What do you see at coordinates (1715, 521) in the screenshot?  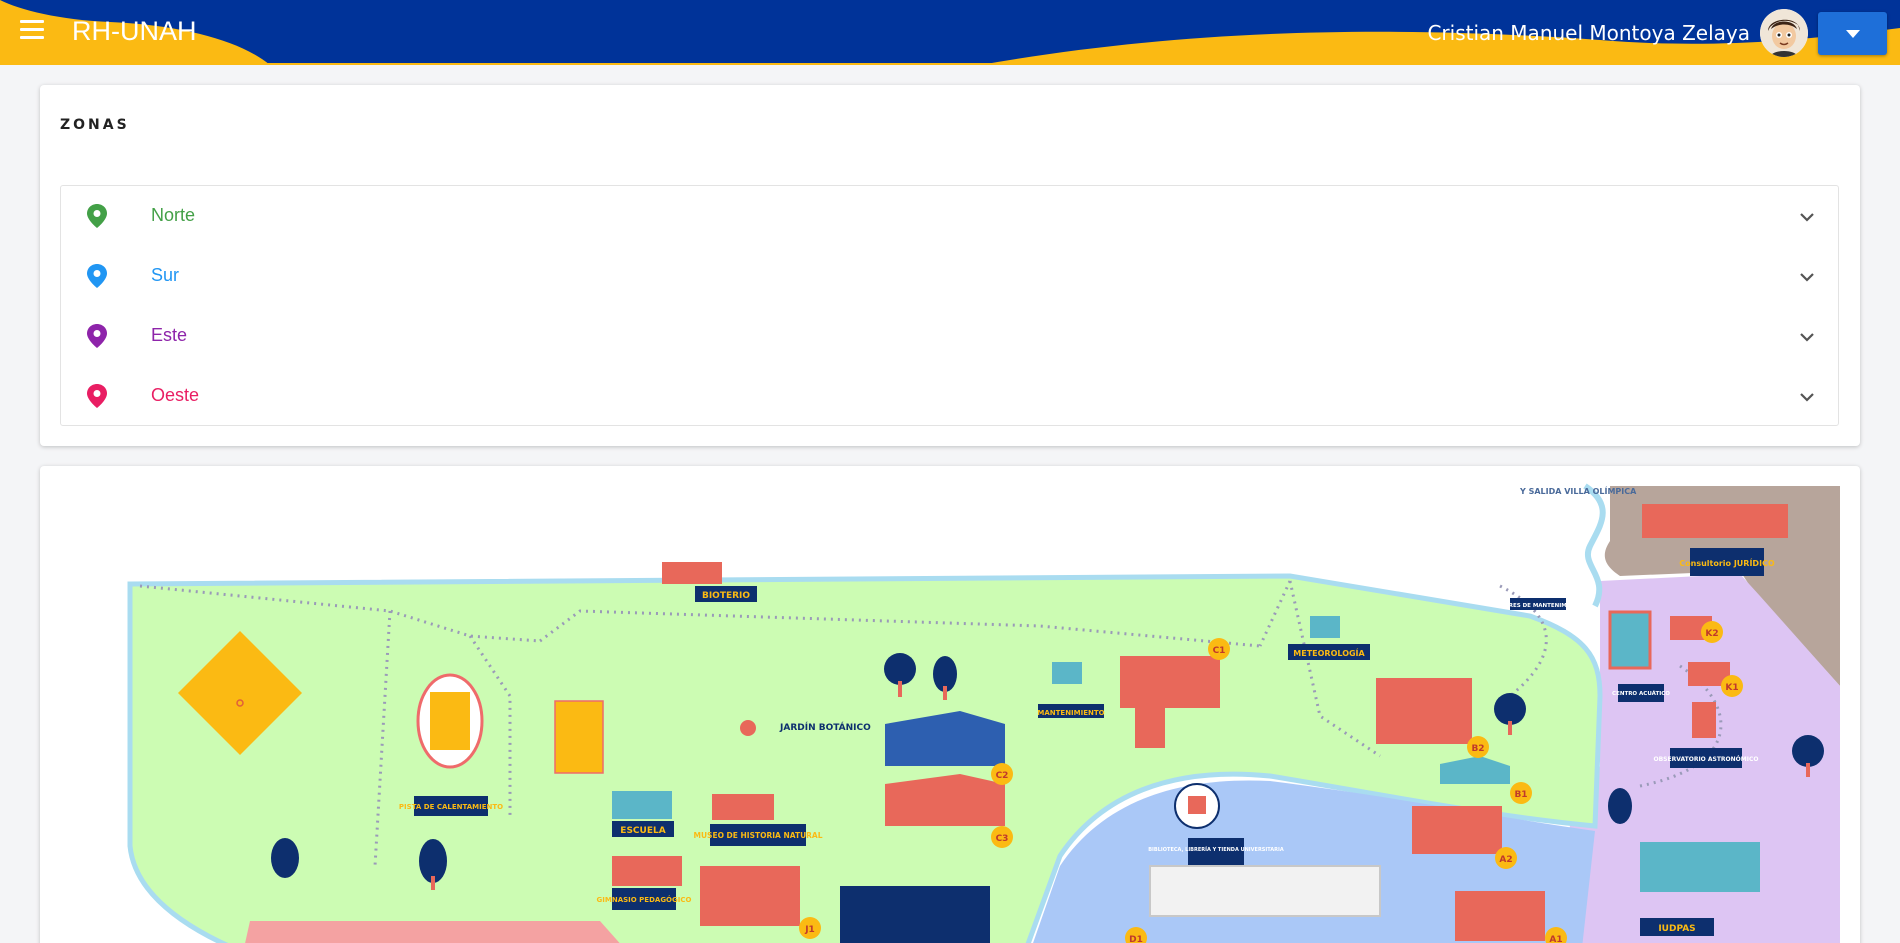 I see `building-consultorio` at bounding box center [1715, 521].